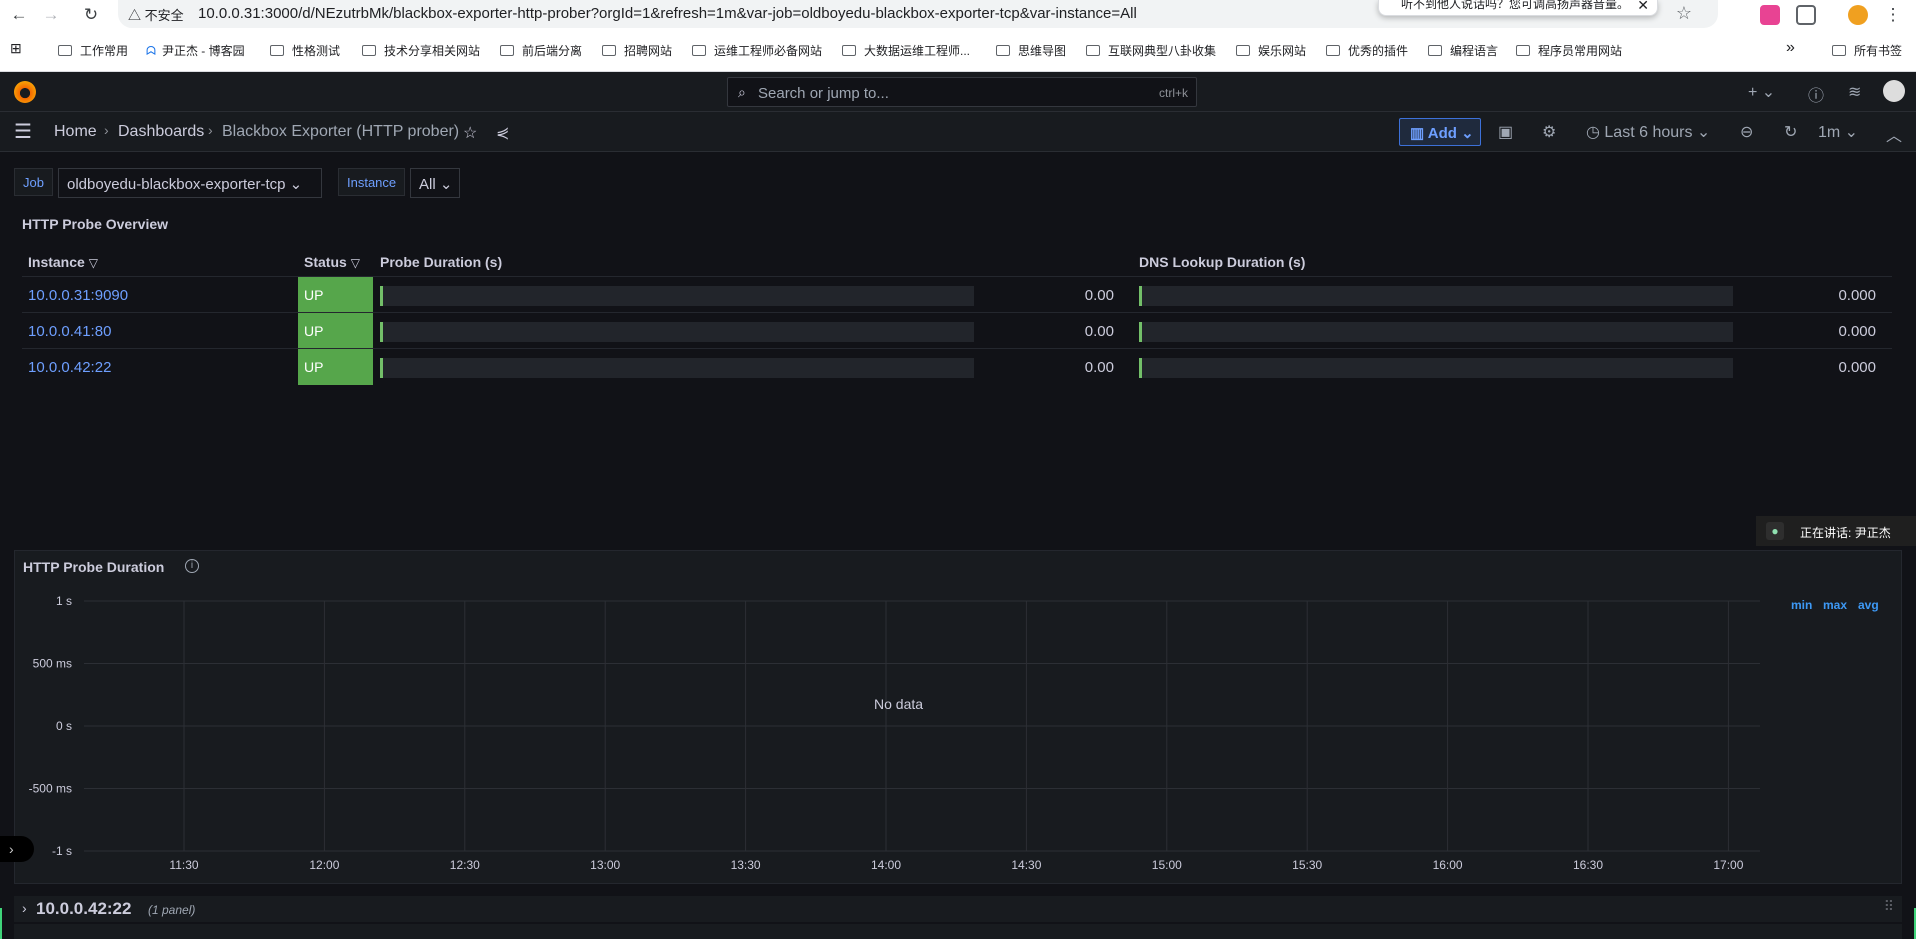 This screenshot has height=939, width=1916. I want to click on refresh-icon: ↻, so click(1790, 132).